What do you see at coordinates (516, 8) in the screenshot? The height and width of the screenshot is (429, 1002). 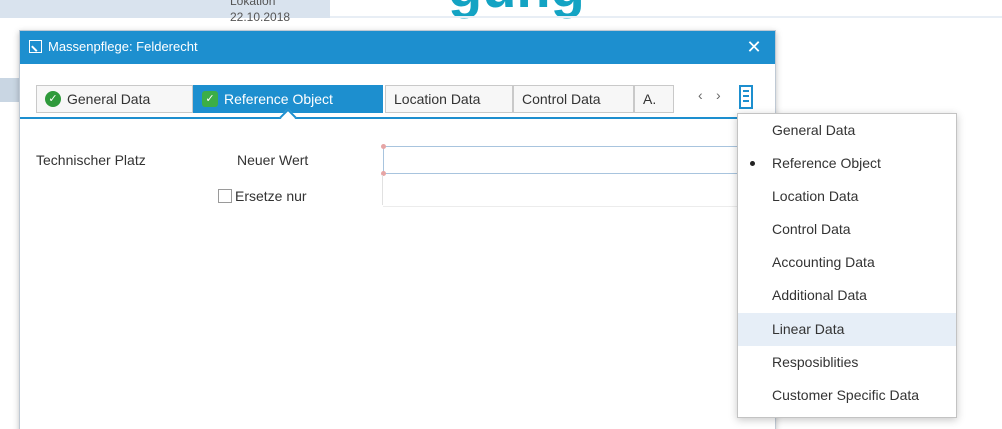 I see `background-heading: gung` at bounding box center [516, 8].